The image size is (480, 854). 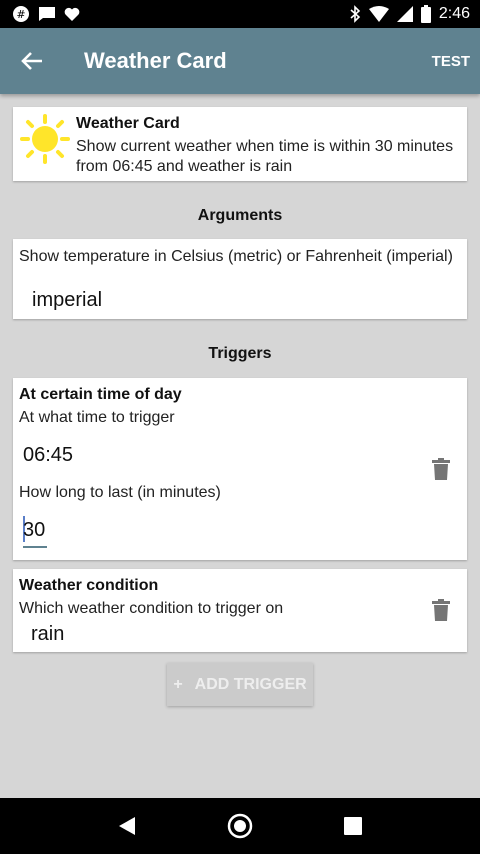 What do you see at coordinates (155, 60) in the screenshot?
I see `page-title: Weather Card` at bounding box center [155, 60].